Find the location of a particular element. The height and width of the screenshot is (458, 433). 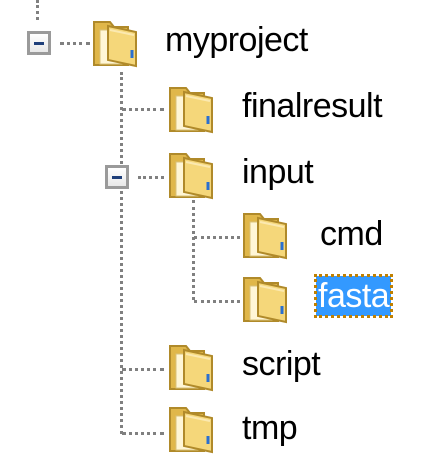

tree-item-finalresult: finalresult is located at coordinates (312, 106).